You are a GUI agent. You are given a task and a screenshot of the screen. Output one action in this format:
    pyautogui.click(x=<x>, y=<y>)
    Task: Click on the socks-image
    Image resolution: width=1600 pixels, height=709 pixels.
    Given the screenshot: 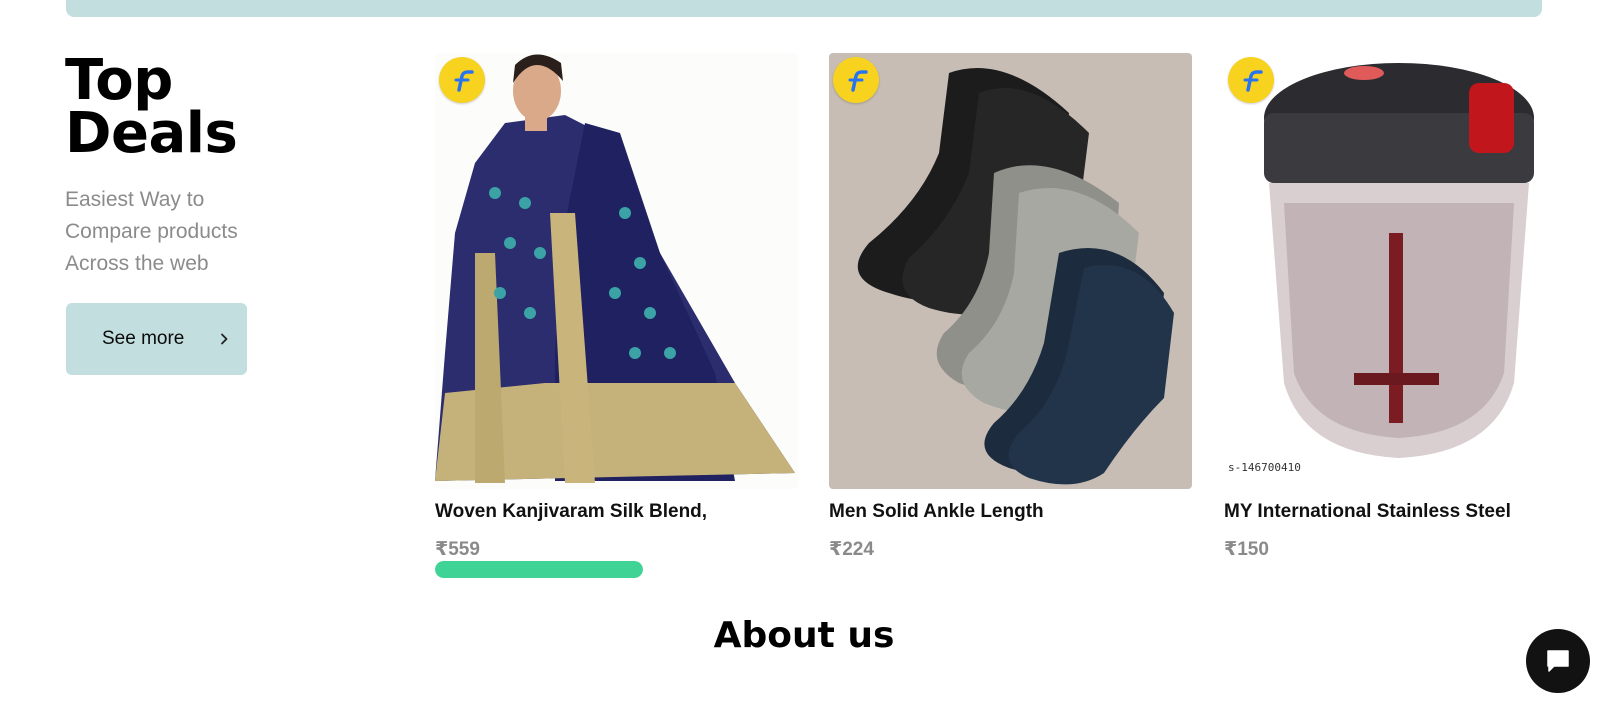 What is the action you would take?
    pyautogui.click(x=1010, y=271)
    